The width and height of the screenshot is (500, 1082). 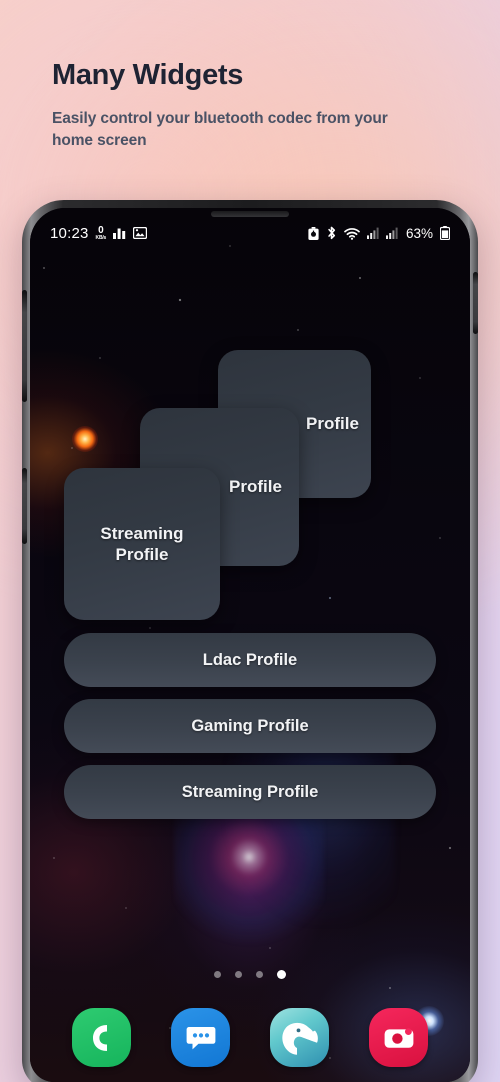 I want to click on widget-card-label: Streaming Profile, so click(x=142, y=543).